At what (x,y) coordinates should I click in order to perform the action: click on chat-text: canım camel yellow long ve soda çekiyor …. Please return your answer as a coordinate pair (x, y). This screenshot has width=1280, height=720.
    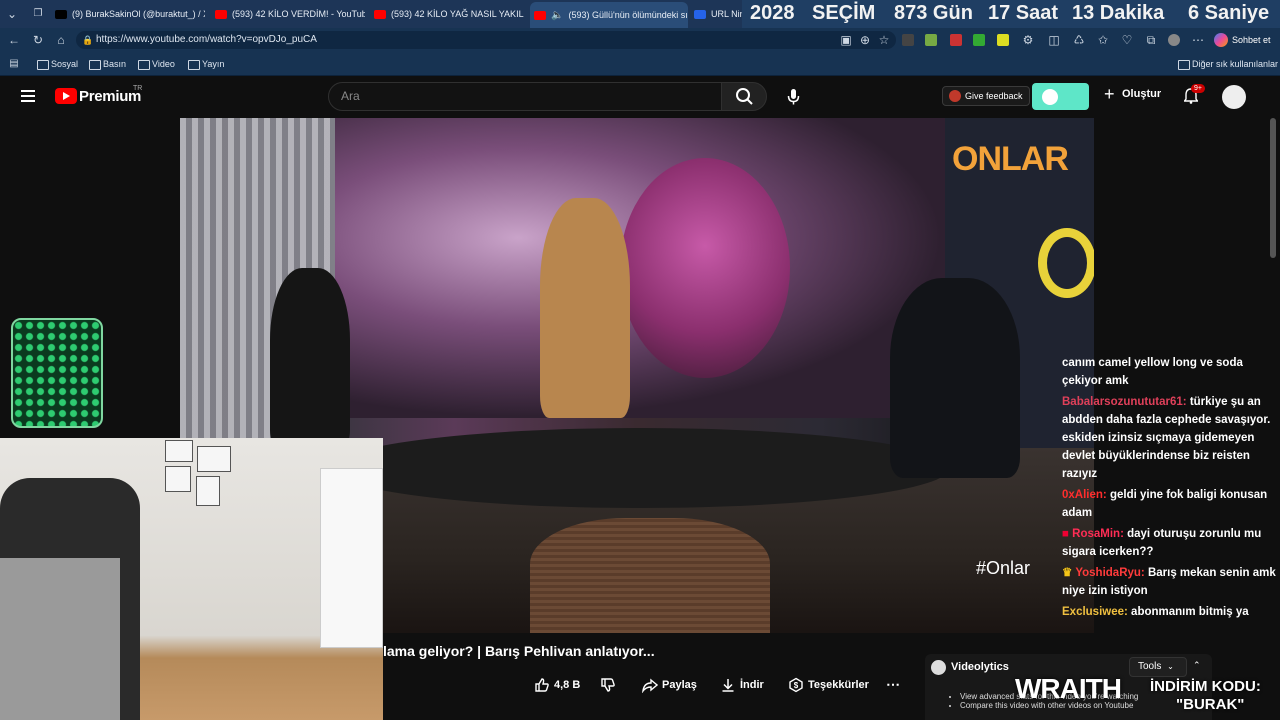
    Looking at the image, I should click on (1152, 372).